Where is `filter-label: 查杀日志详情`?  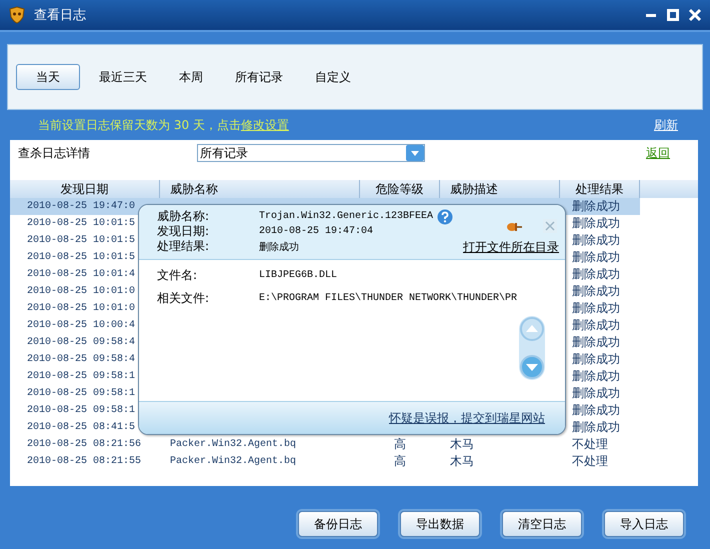
filter-label: 查杀日志详情 is located at coordinates (54, 153).